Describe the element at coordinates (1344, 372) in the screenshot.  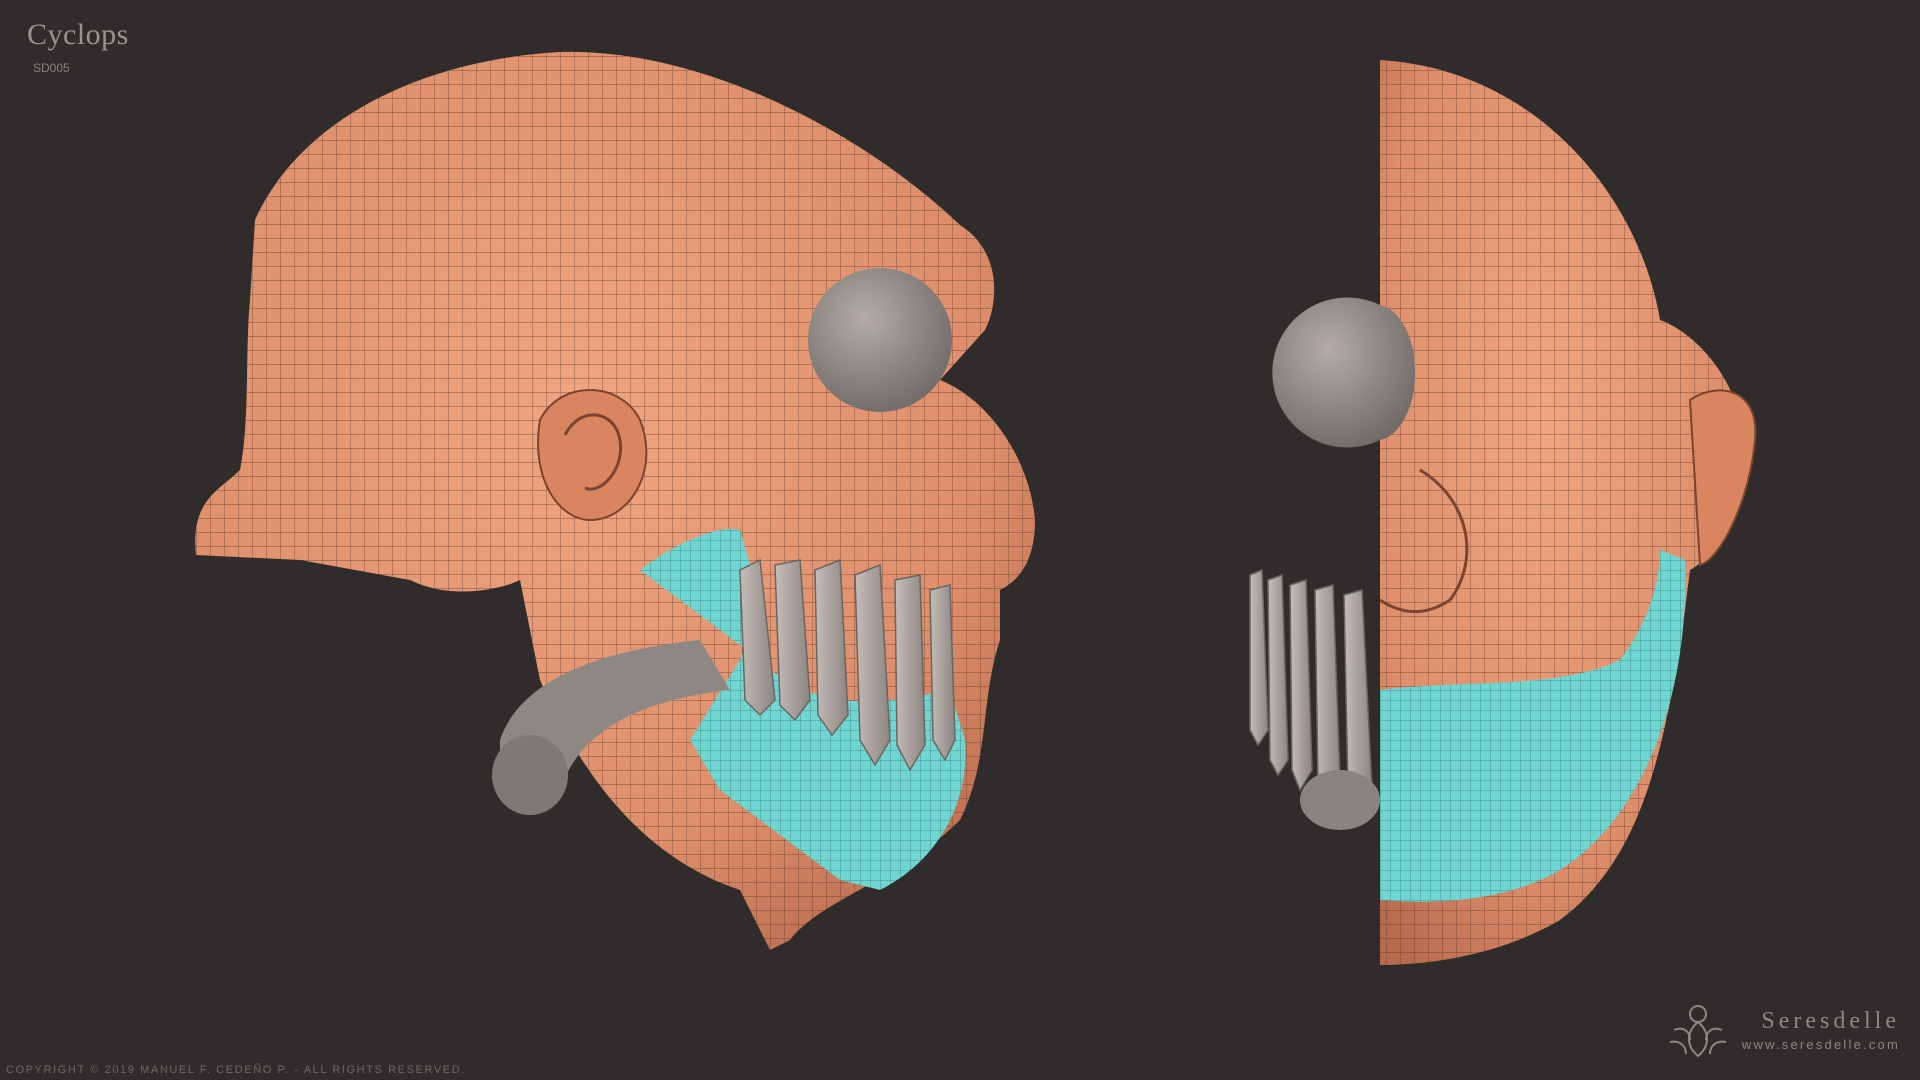
I see `front-eye-sphere` at that location.